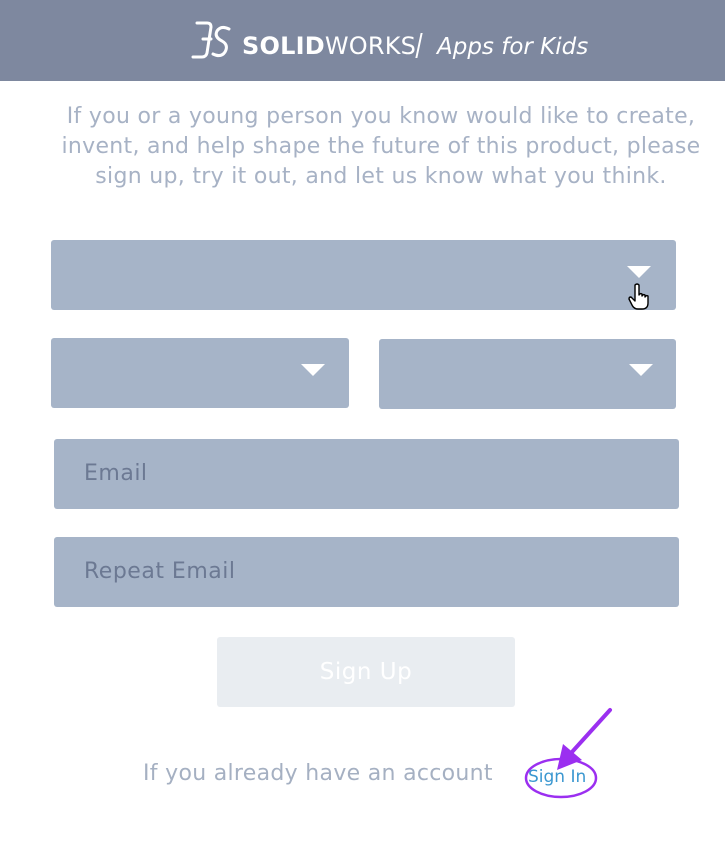  What do you see at coordinates (638, 296) in the screenshot?
I see `hand-cursor-icon` at bounding box center [638, 296].